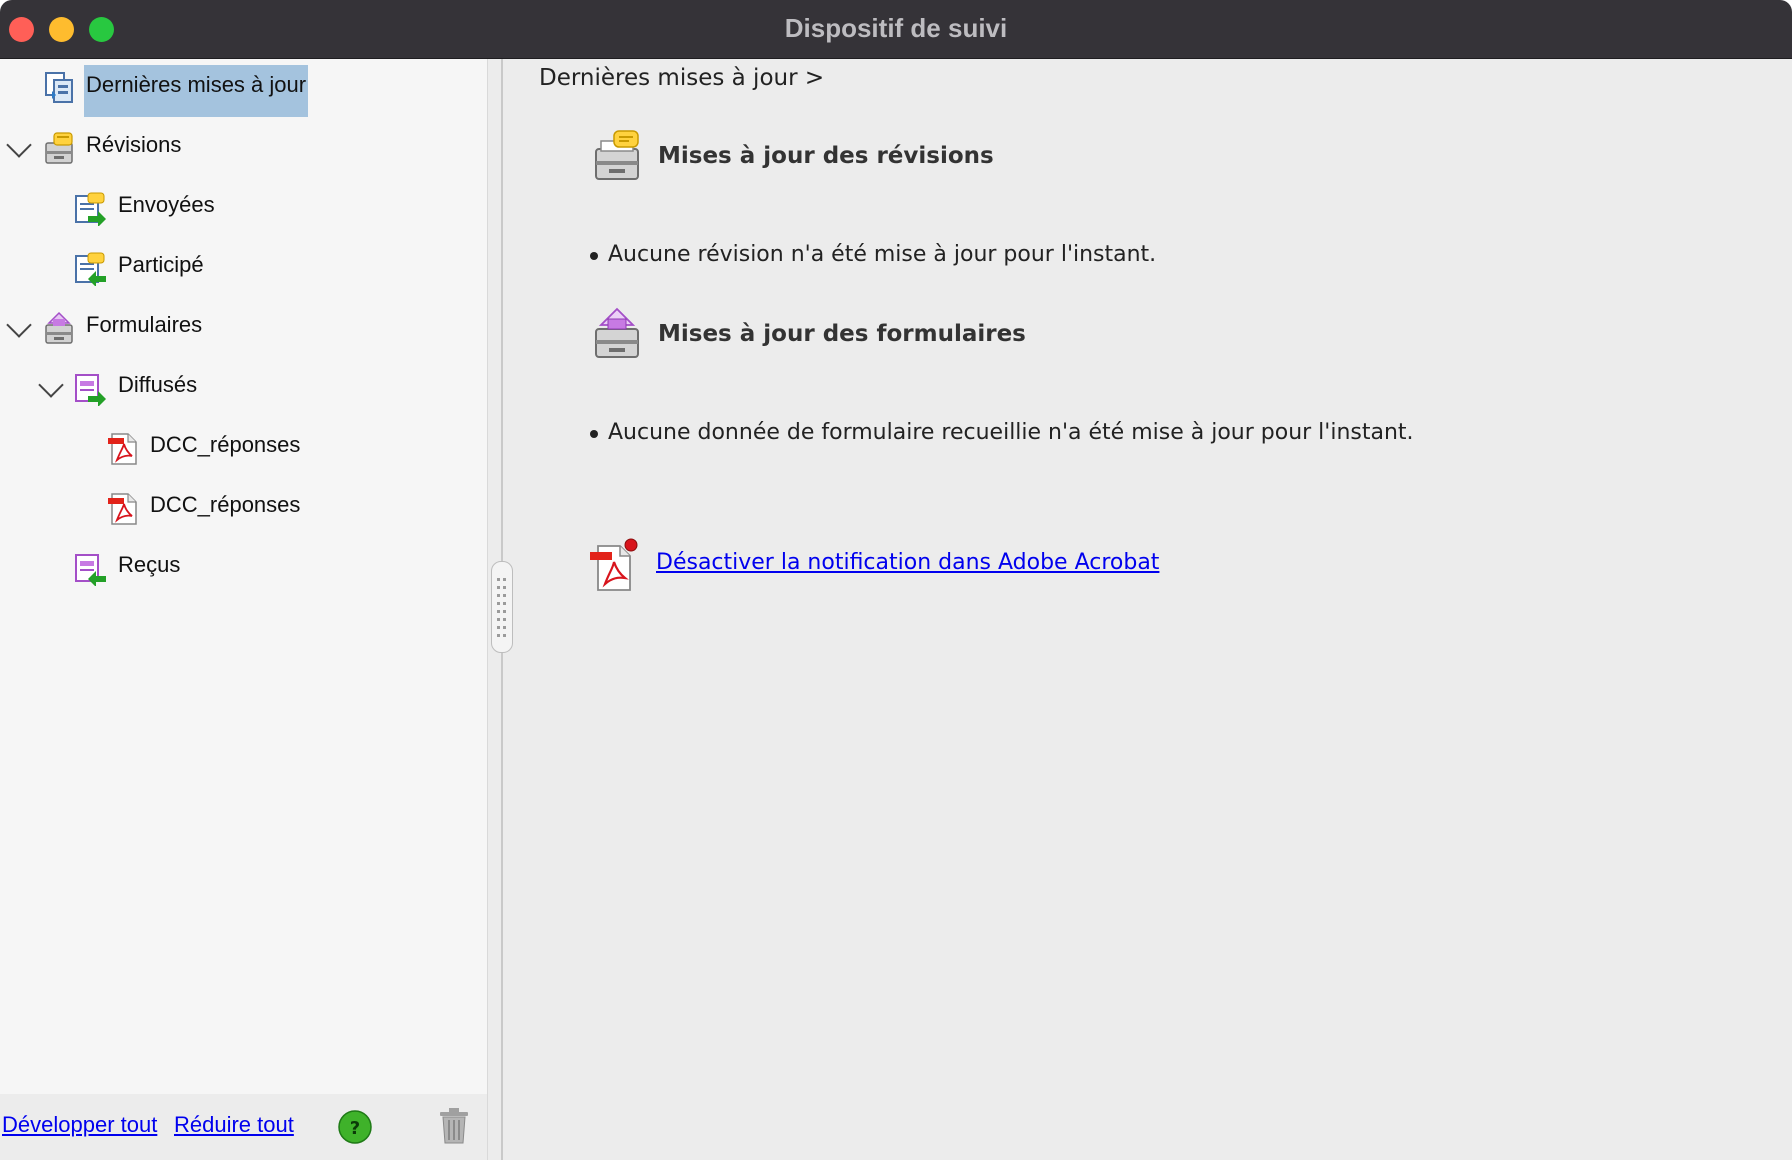 This screenshot has height=1160, width=1792. What do you see at coordinates (502, 607) in the screenshot?
I see `splitter-handle` at bounding box center [502, 607].